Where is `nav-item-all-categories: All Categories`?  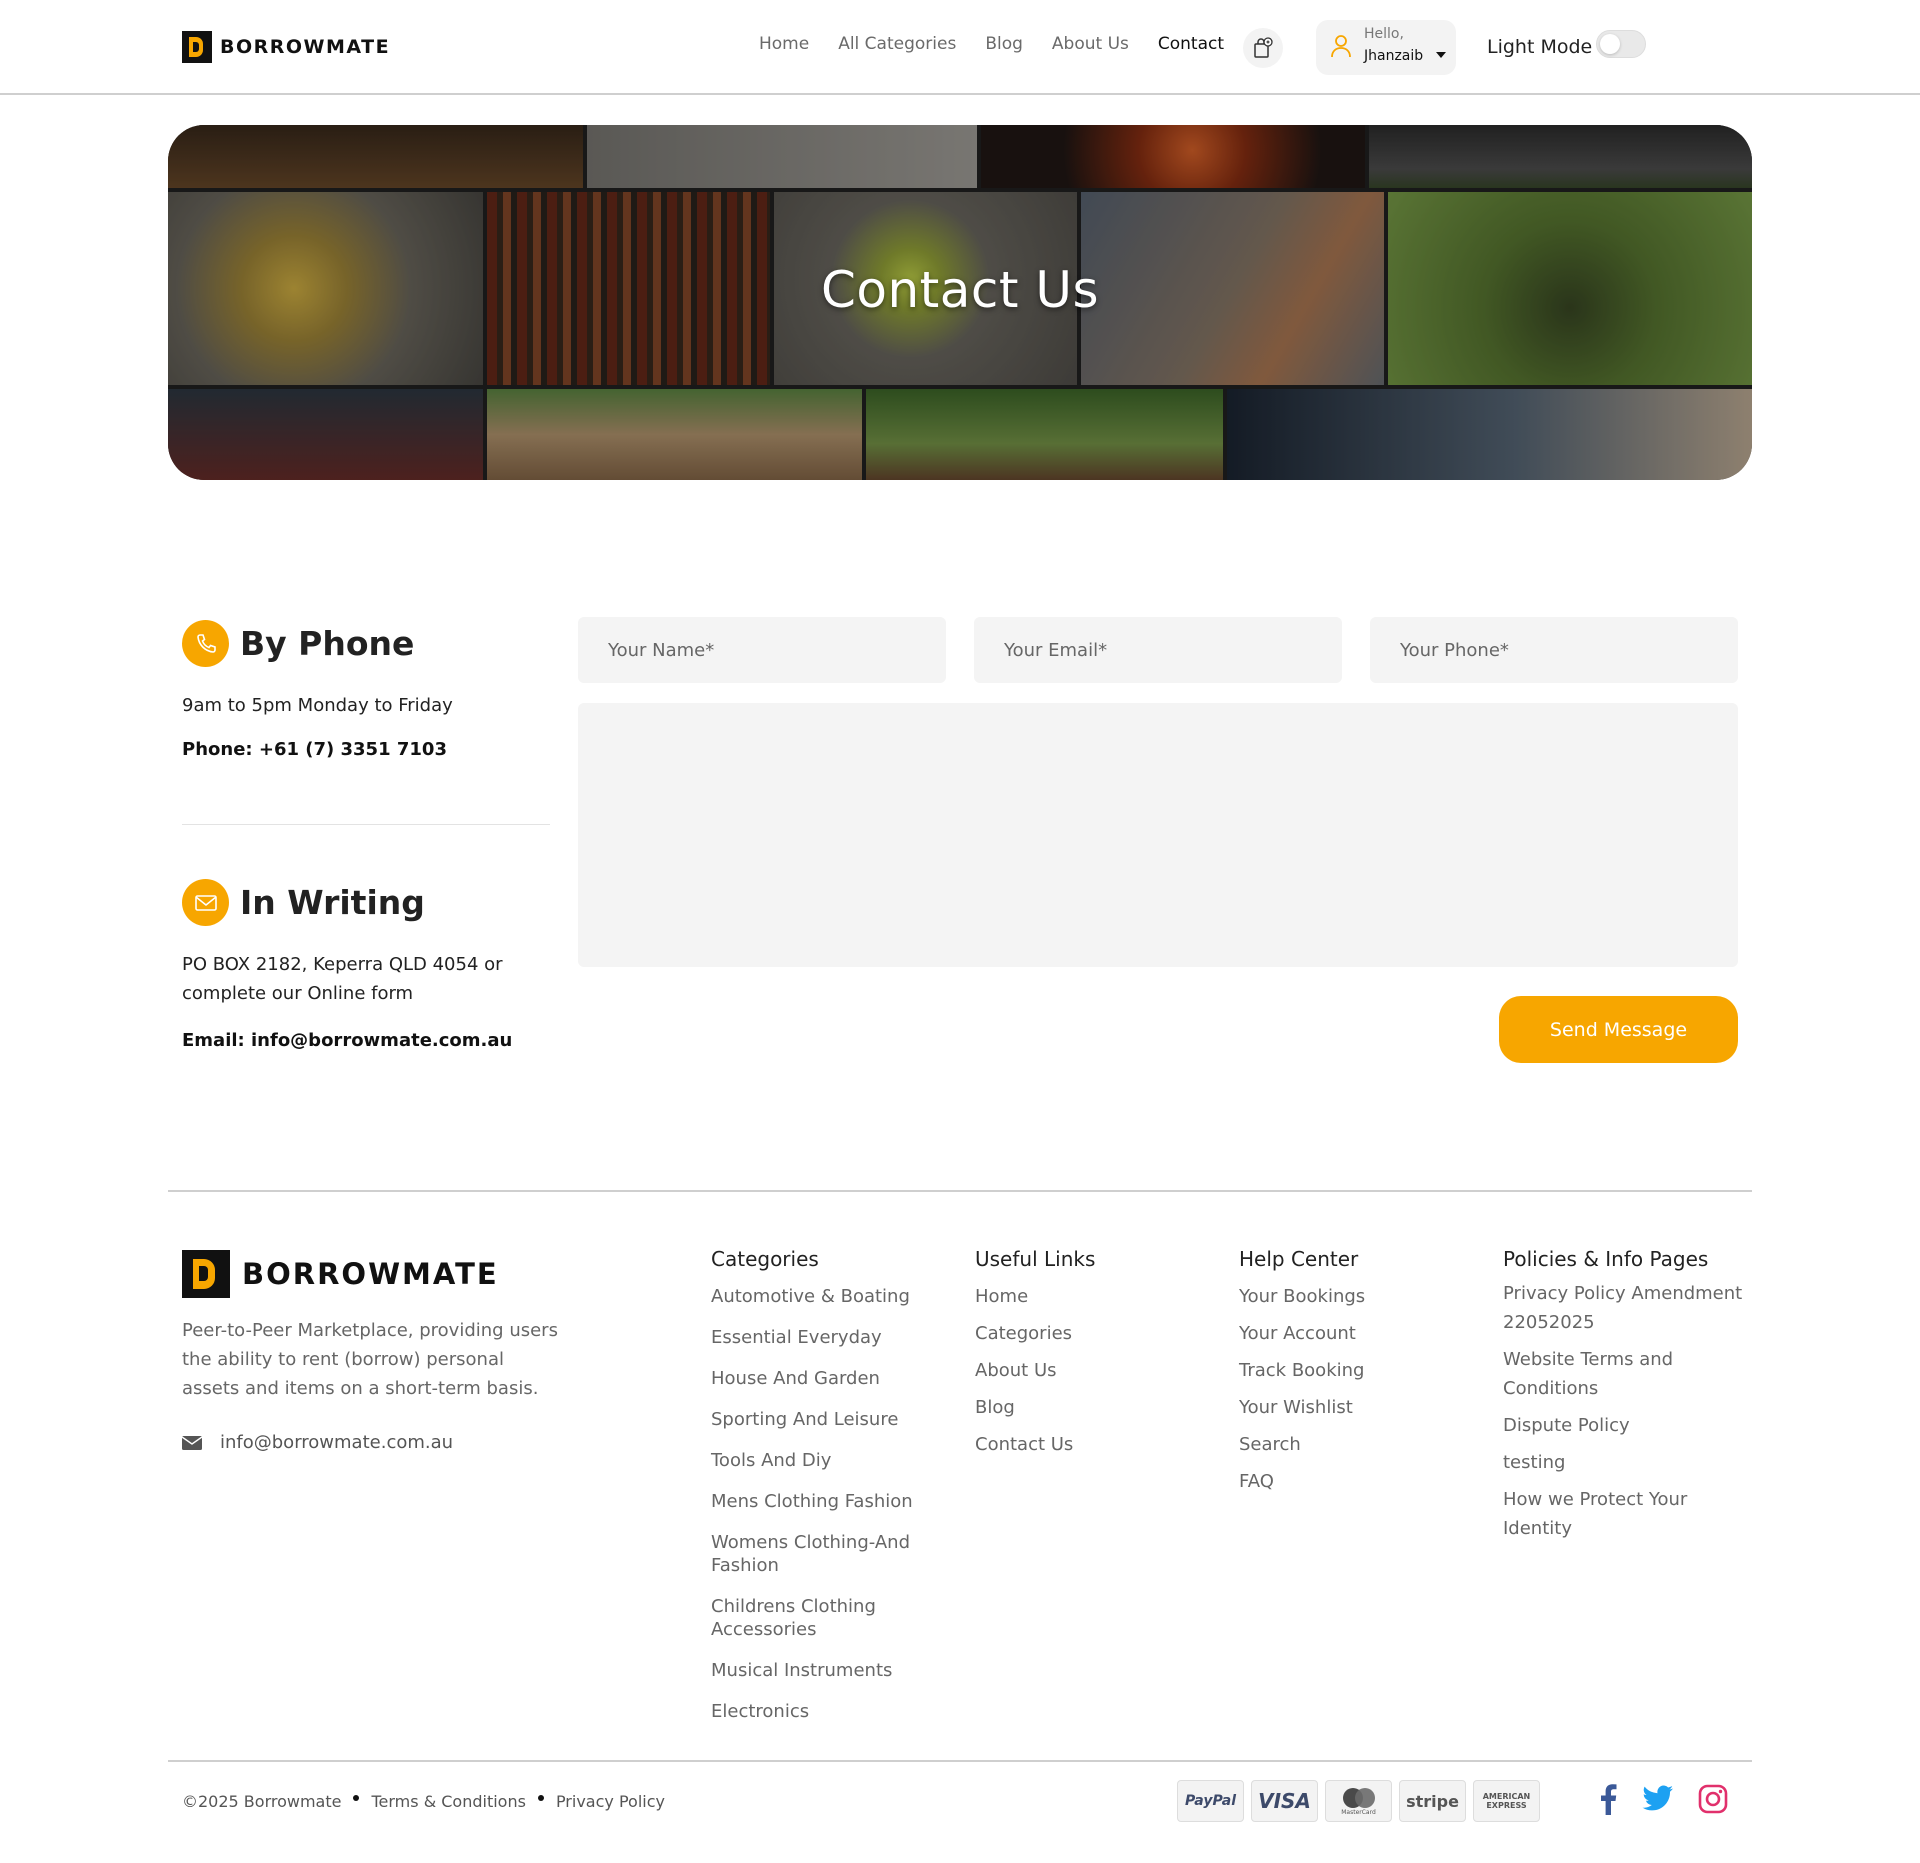 nav-item-all-categories: All Categories is located at coordinates (897, 44).